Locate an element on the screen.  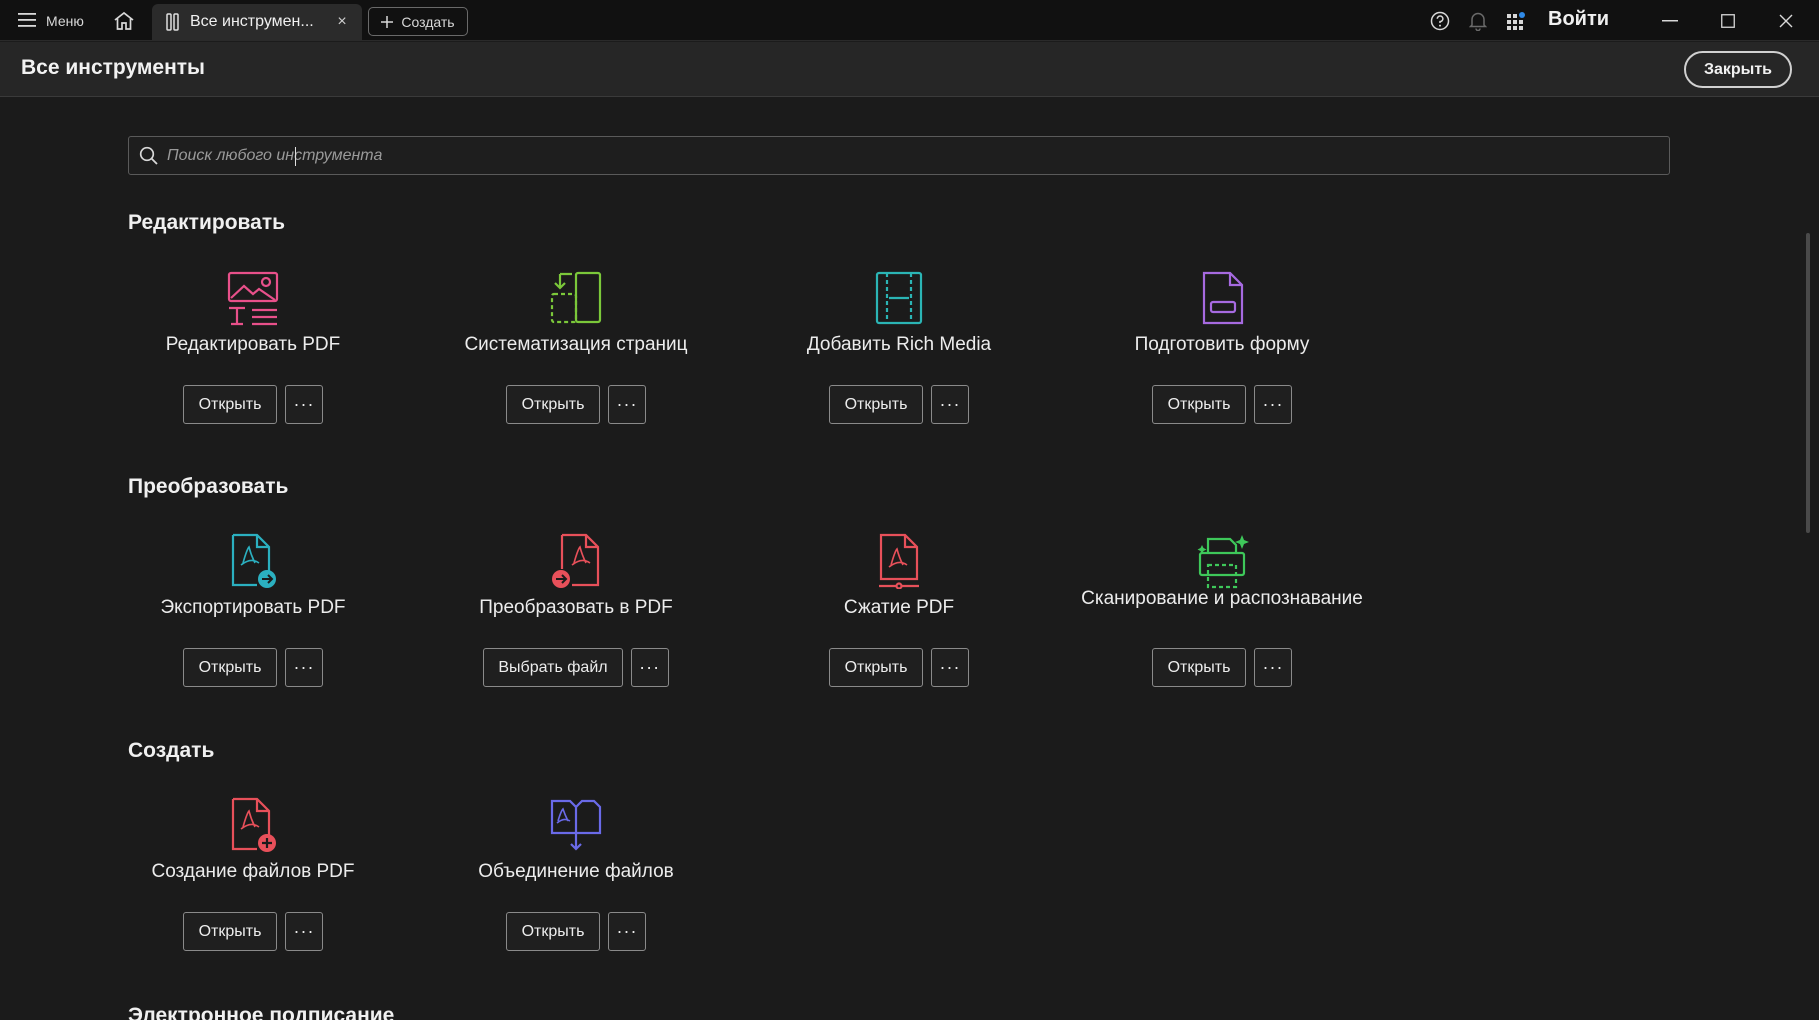
create-tab-button: Создать is located at coordinates (418, 21).